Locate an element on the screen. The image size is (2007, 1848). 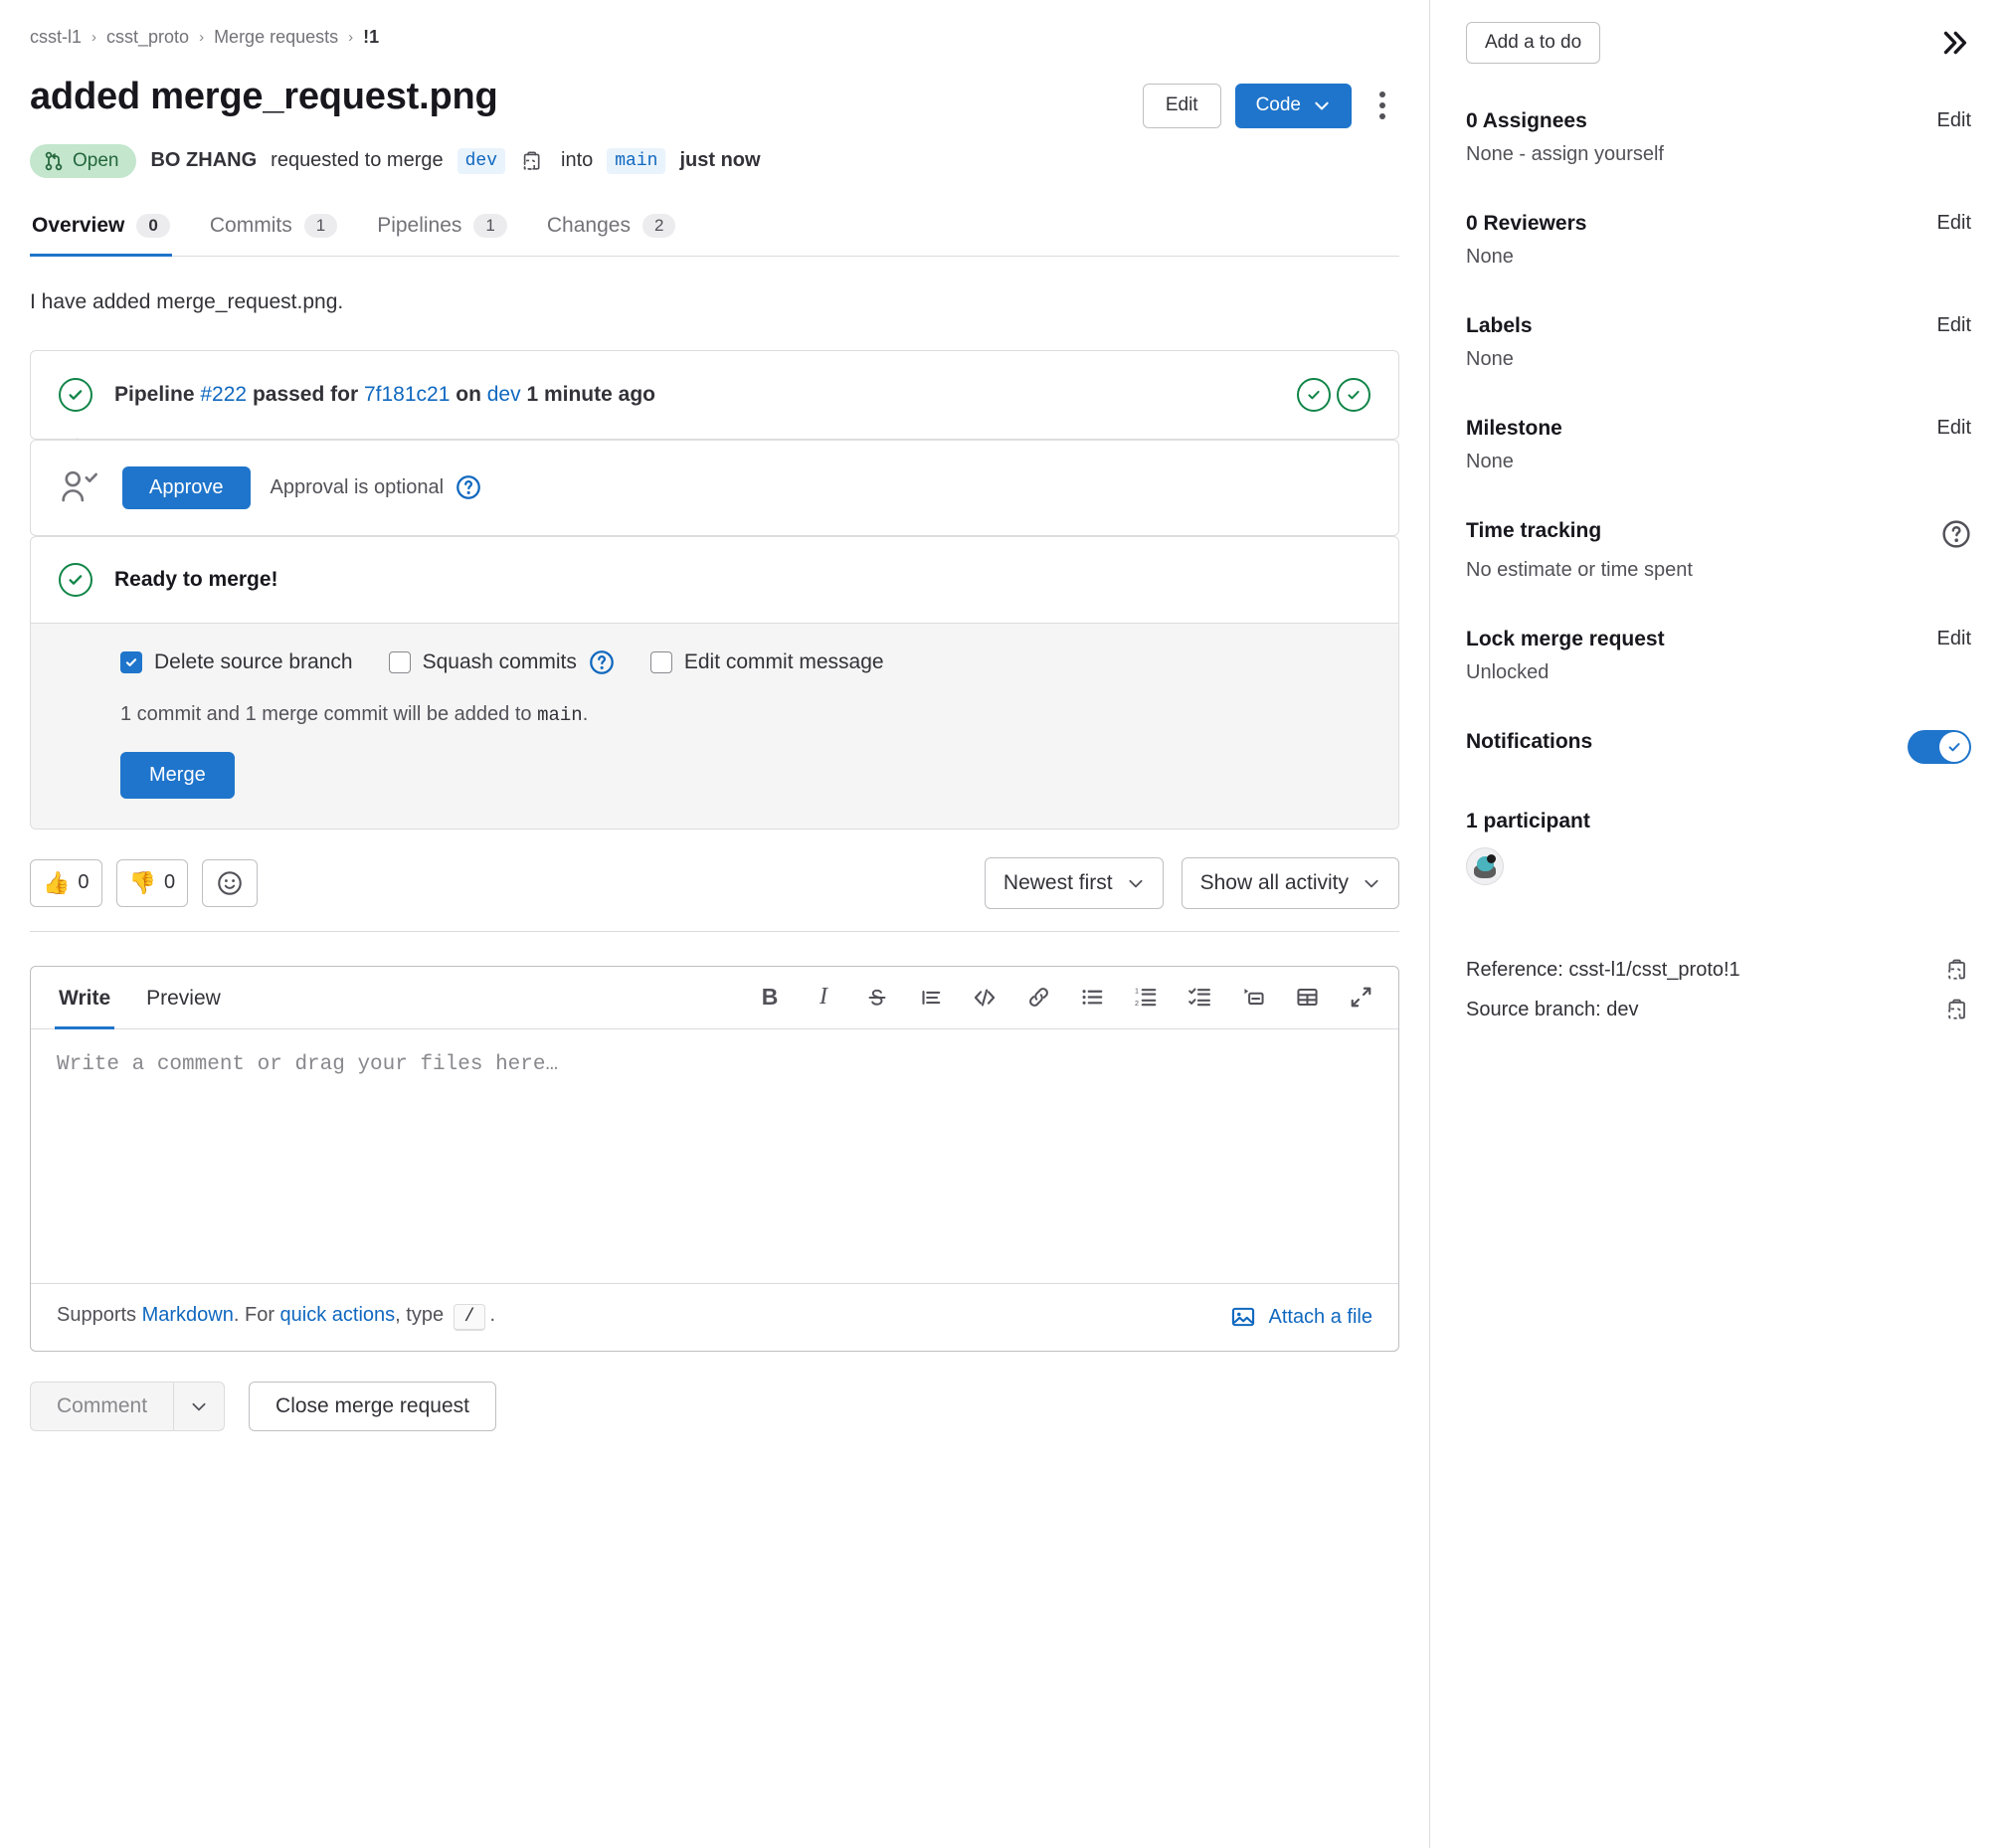
editor-tab-preview: Preview is located at coordinates (183, 1004).